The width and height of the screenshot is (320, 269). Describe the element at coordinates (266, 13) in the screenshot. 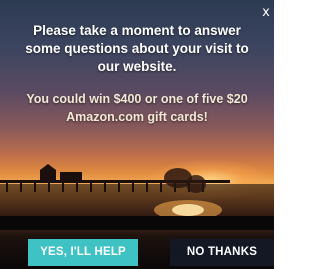

I see `close-icon: x` at that location.